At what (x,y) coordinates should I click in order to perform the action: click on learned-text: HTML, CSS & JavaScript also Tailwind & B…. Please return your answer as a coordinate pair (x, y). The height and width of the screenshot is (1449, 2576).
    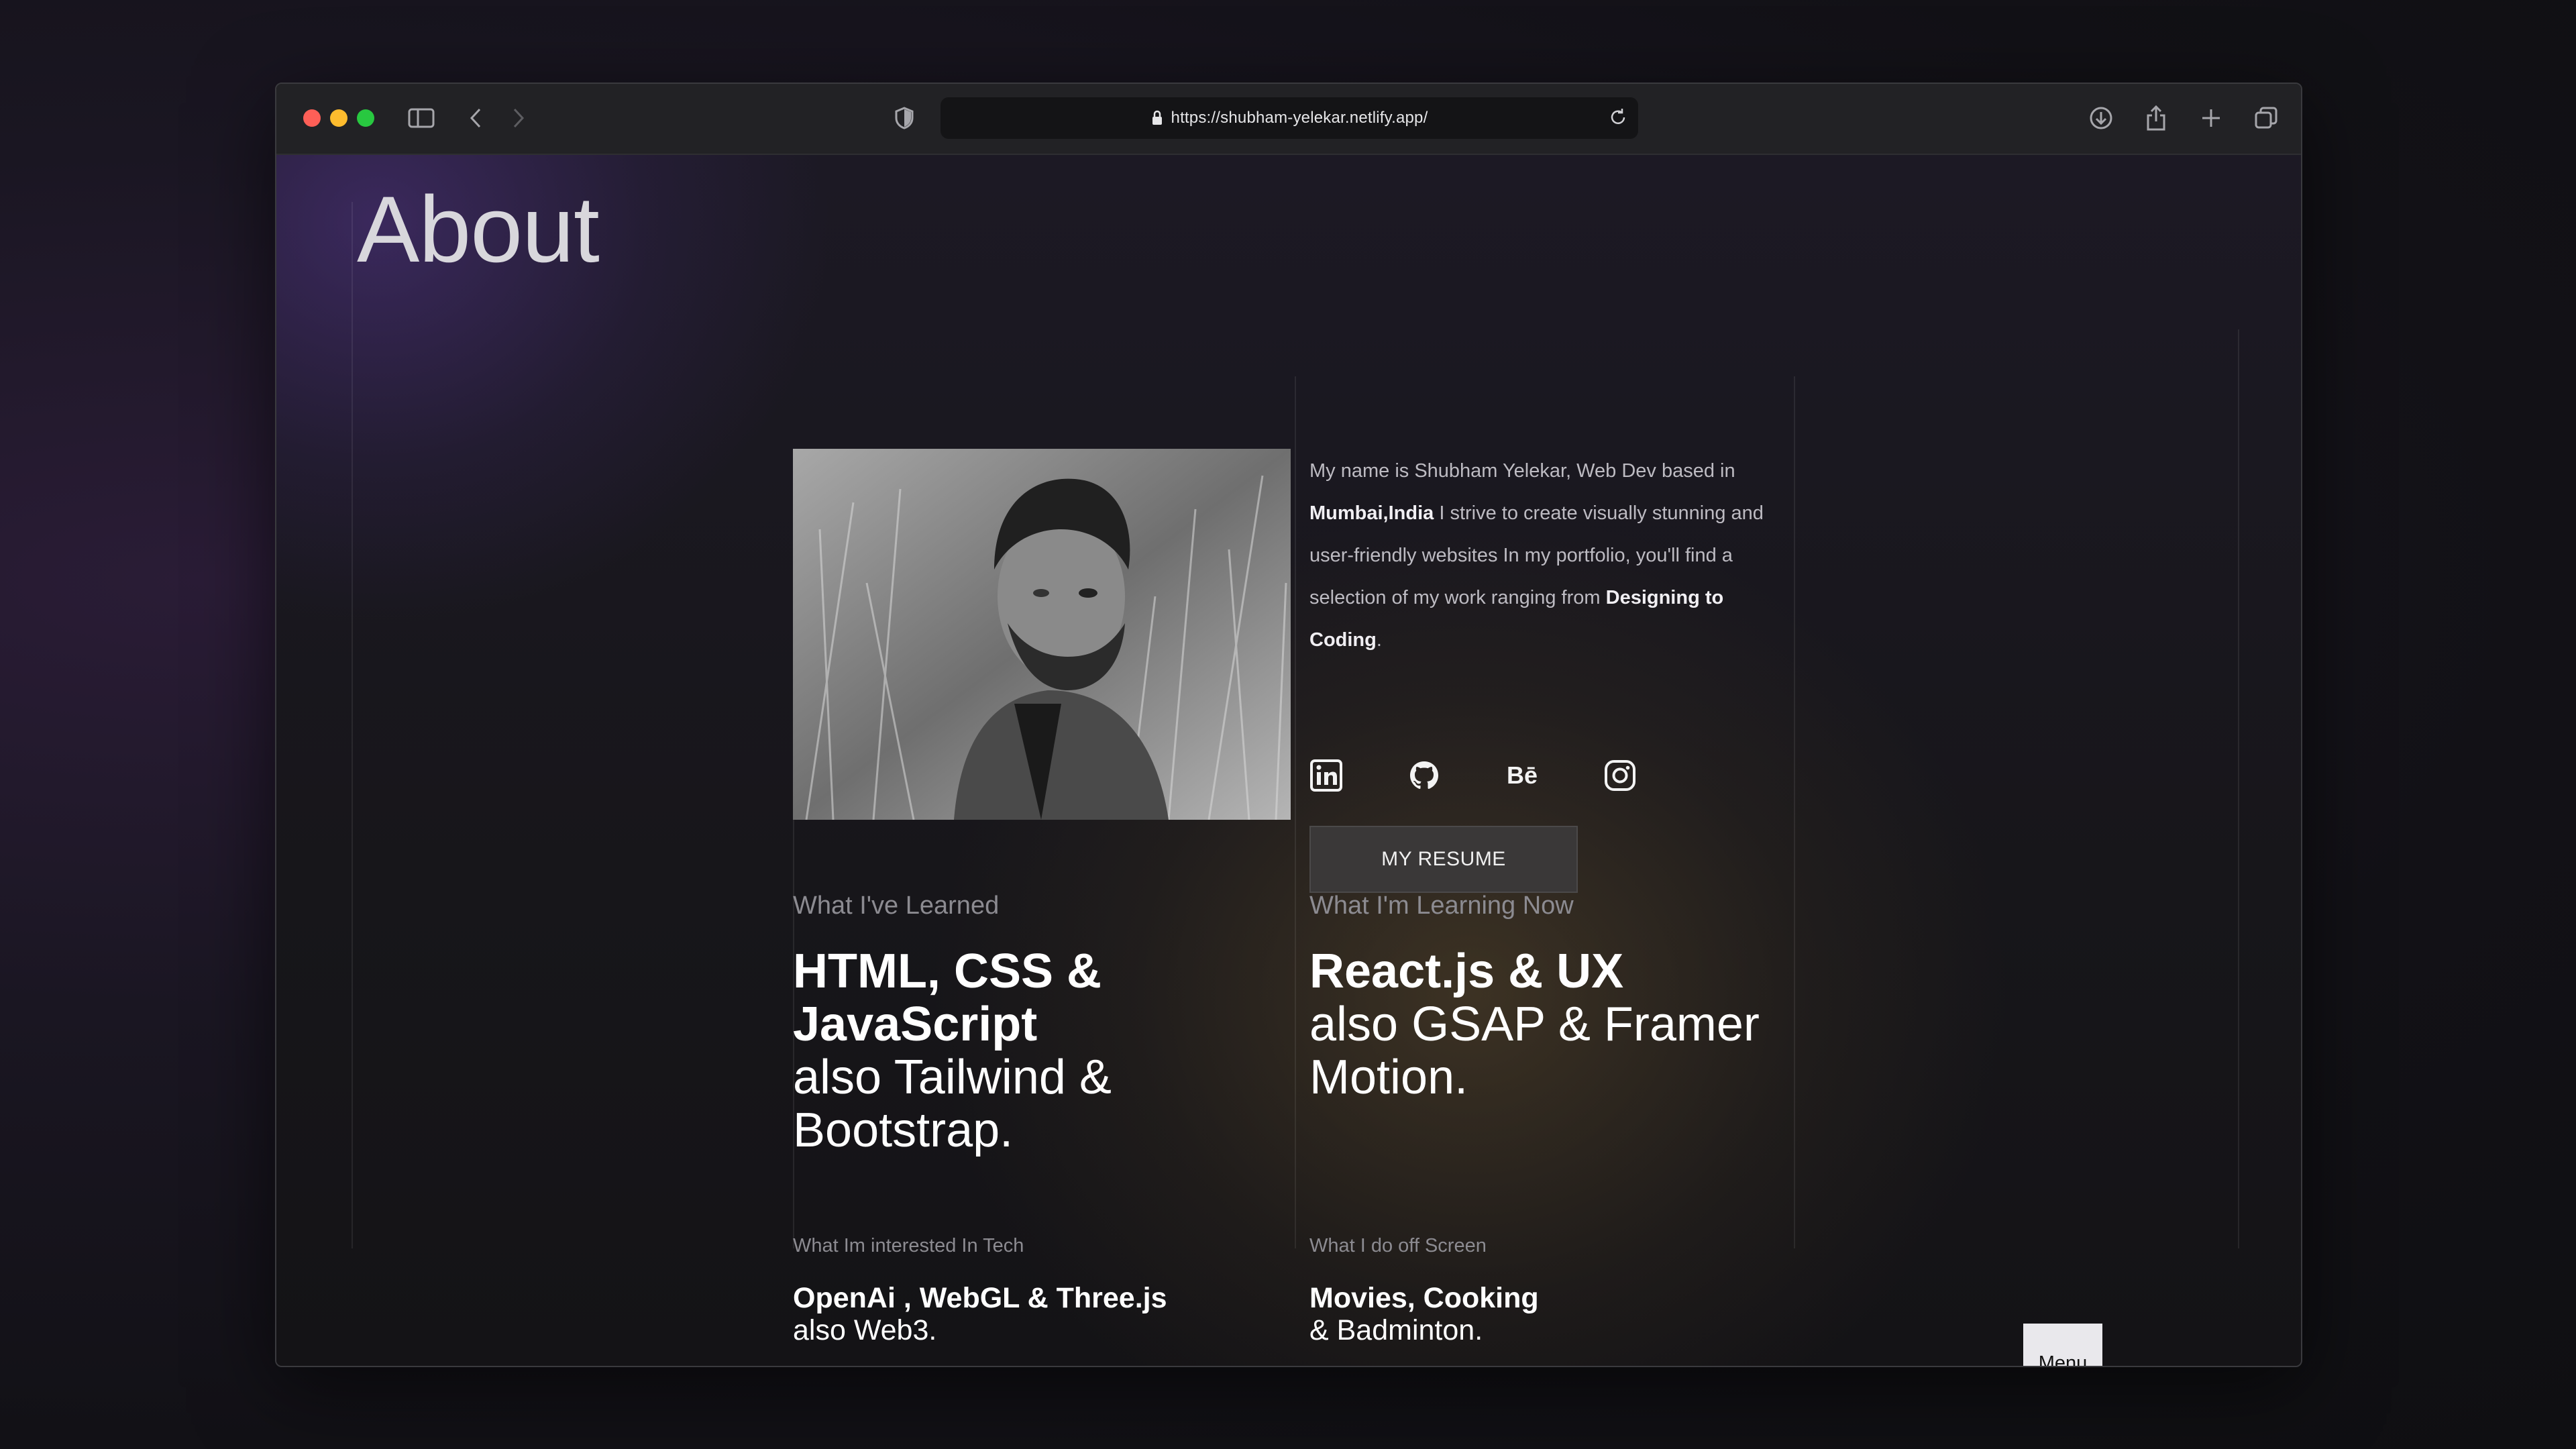
    Looking at the image, I should click on (1034, 1051).